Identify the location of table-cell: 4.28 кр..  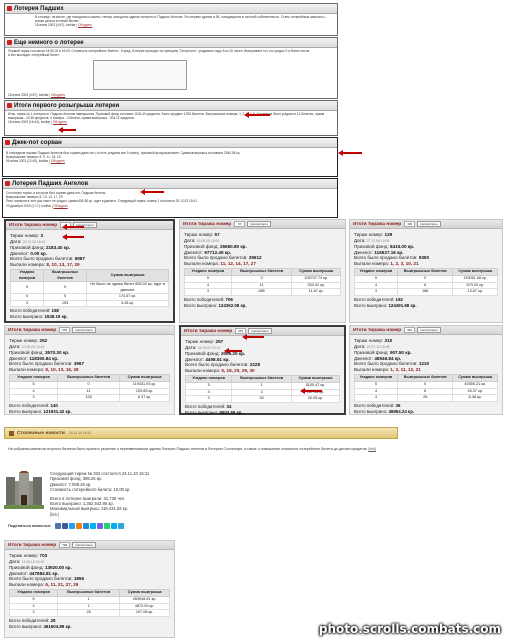
(127, 303).